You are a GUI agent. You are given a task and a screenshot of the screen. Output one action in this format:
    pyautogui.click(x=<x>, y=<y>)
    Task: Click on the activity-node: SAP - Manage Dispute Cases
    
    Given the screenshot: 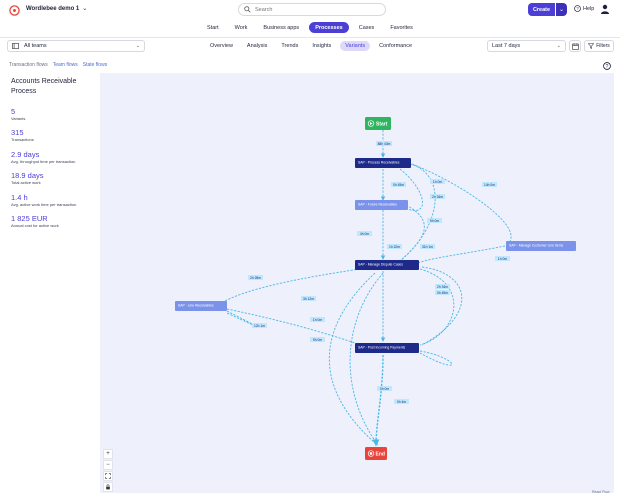 What is the action you would take?
    pyautogui.click(x=387, y=265)
    